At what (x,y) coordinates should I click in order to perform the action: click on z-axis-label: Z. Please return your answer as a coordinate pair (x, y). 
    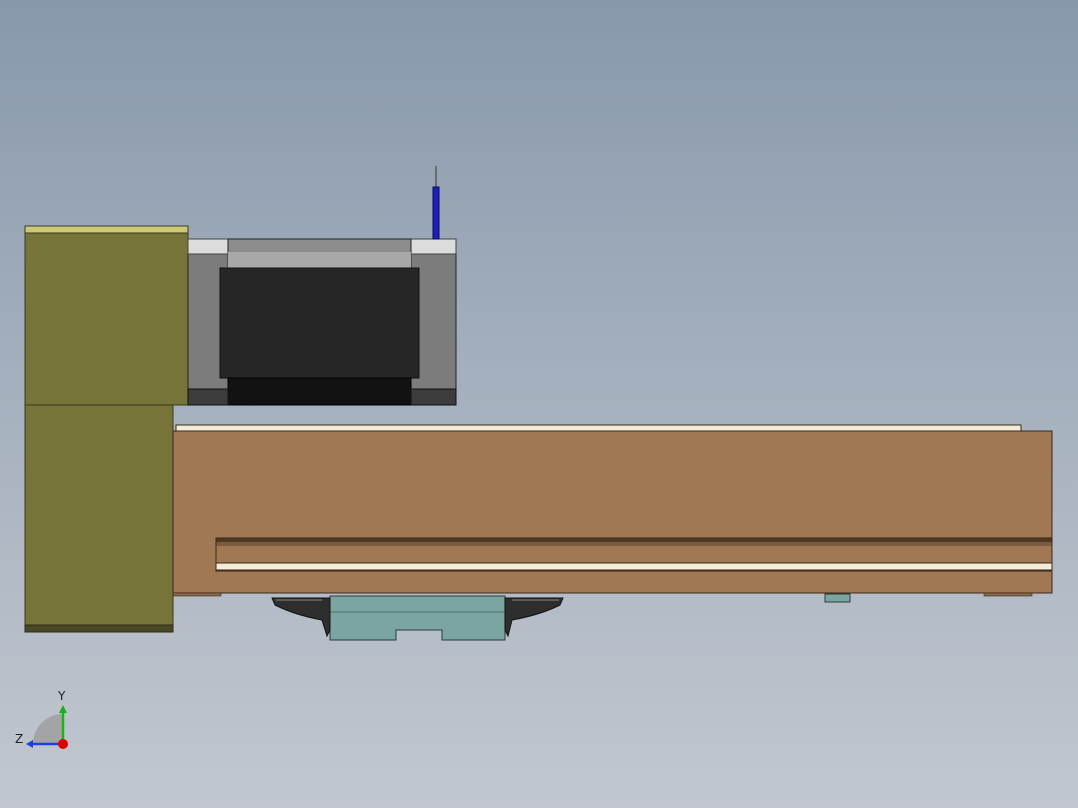
    Looking at the image, I should click on (19, 739).